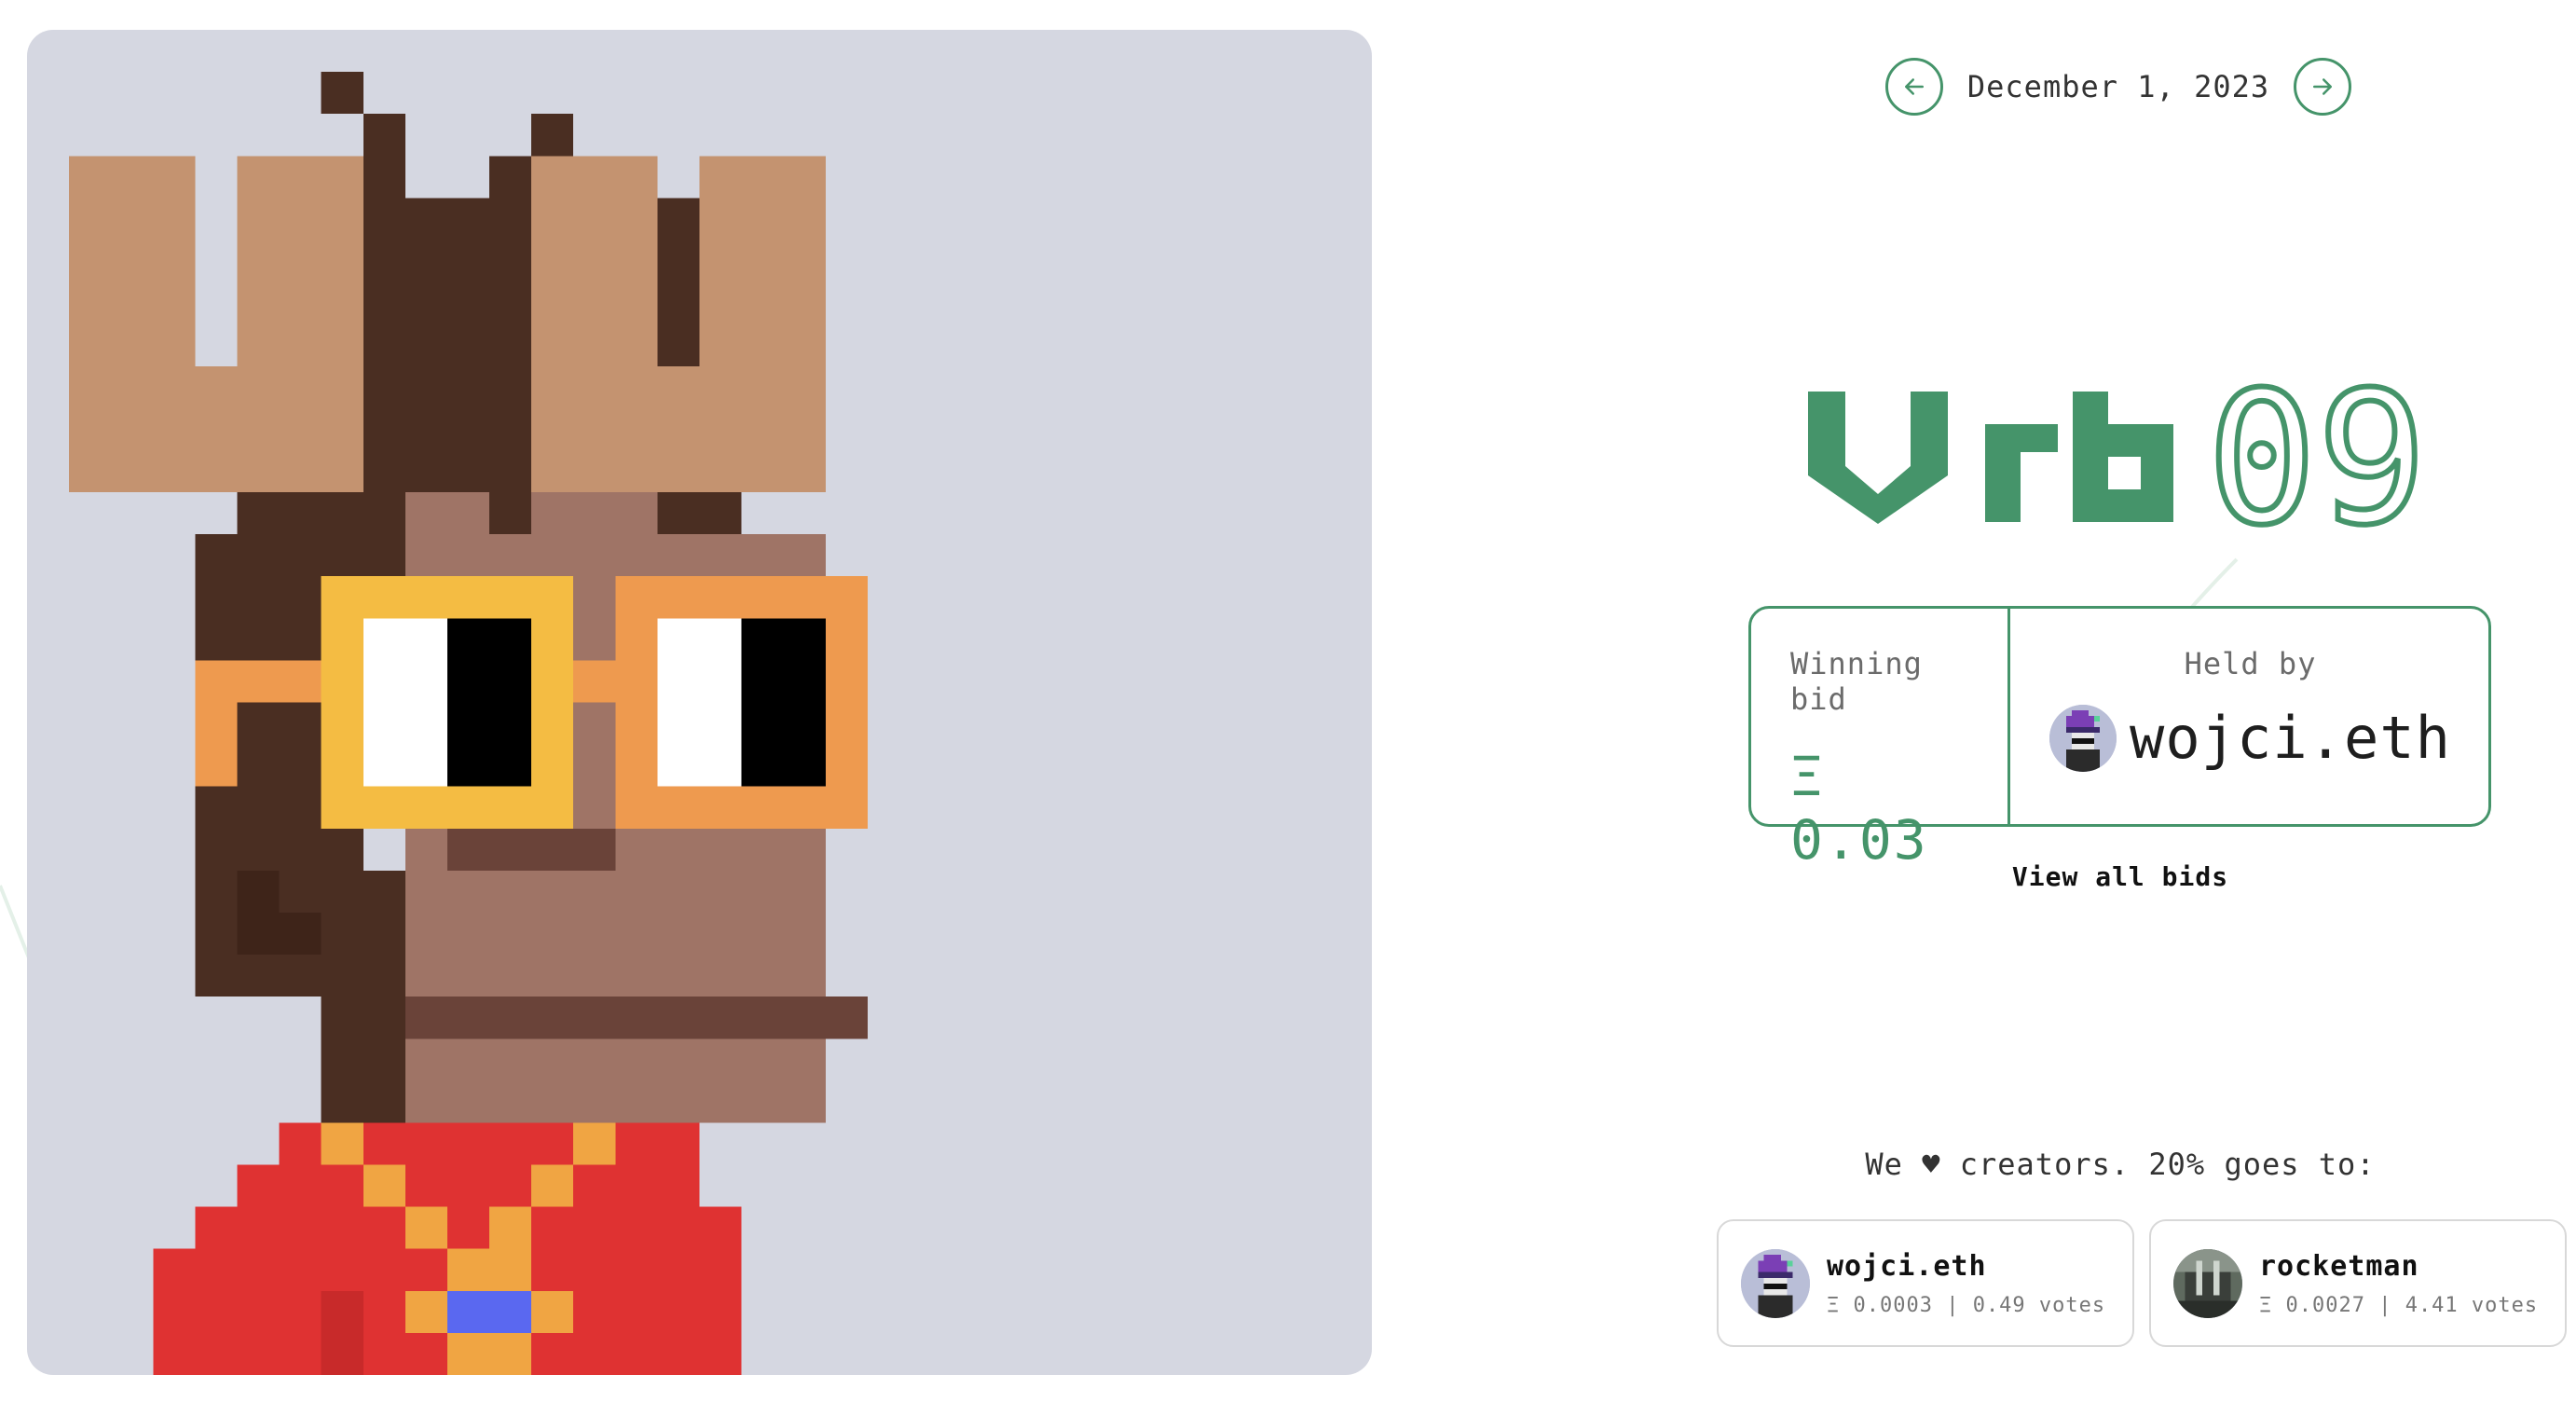 The height and width of the screenshot is (1402, 2576). What do you see at coordinates (1884, 1164) in the screenshot?
I see `creators-heading-prefix: We` at bounding box center [1884, 1164].